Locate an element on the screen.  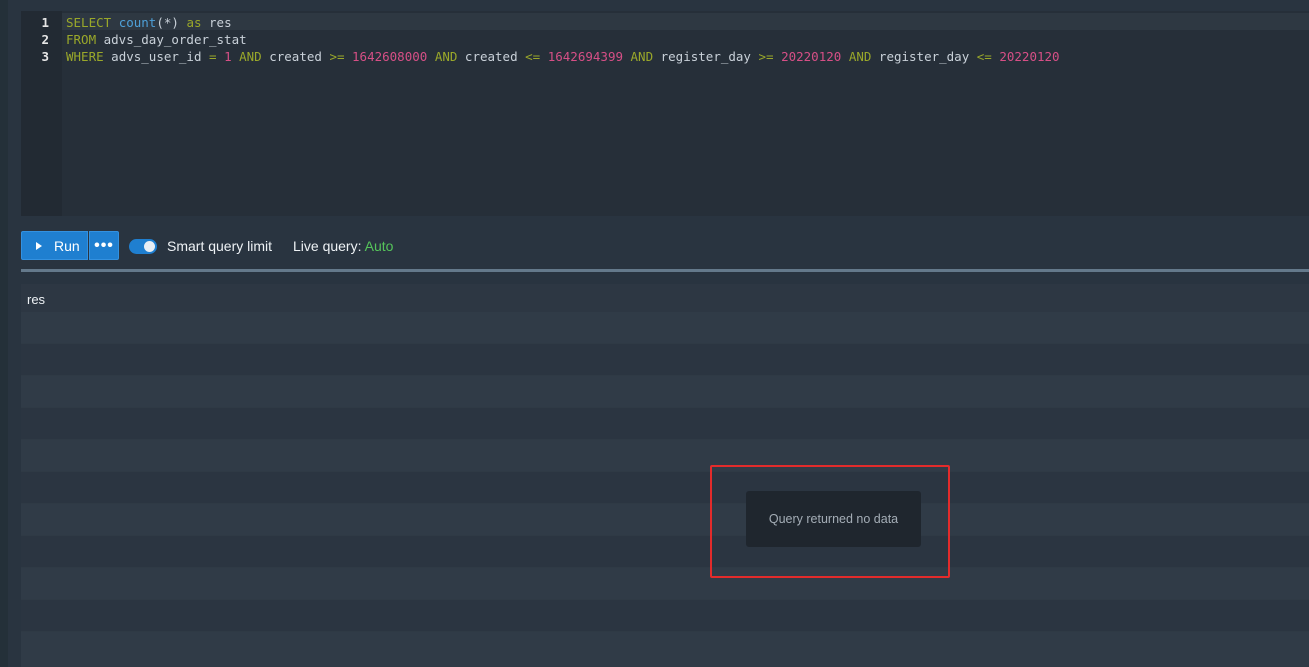
line-number-gutter: 1 2 3 is located at coordinates (41, 113).